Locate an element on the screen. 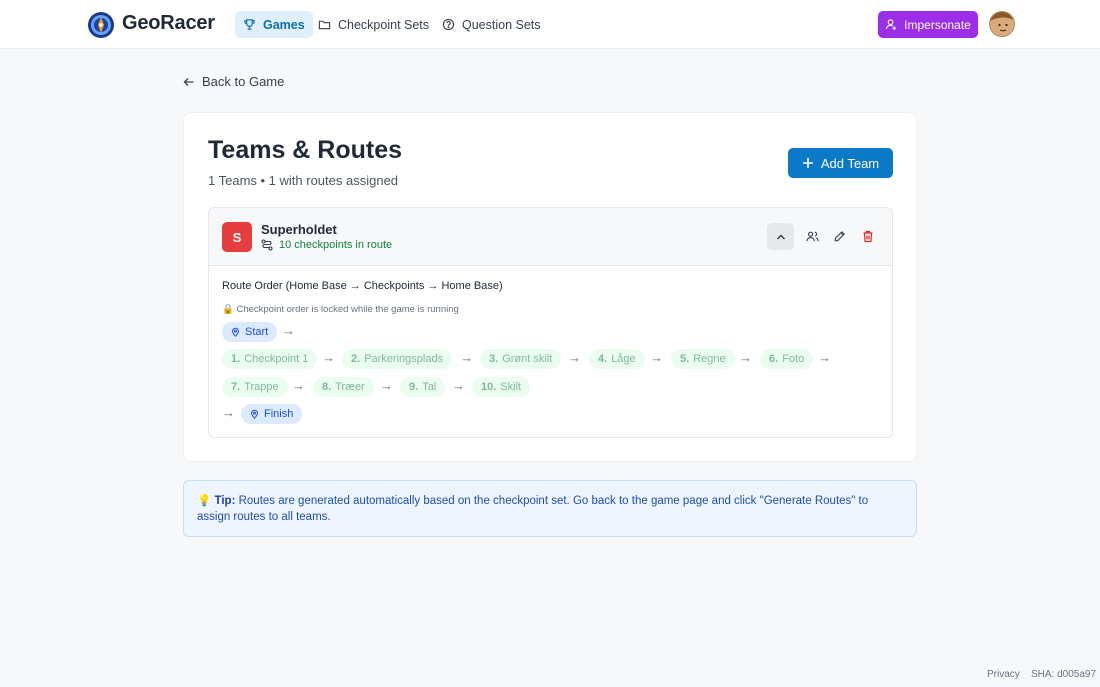 Image resolution: width=1100 pixels, height=687 pixels. team-members-button is located at coordinates (812, 236).